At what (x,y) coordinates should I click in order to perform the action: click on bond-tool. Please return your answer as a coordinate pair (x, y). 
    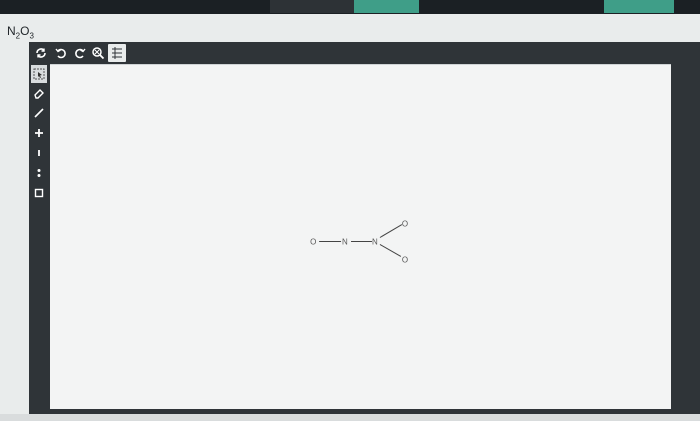
    Looking at the image, I should click on (39, 113).